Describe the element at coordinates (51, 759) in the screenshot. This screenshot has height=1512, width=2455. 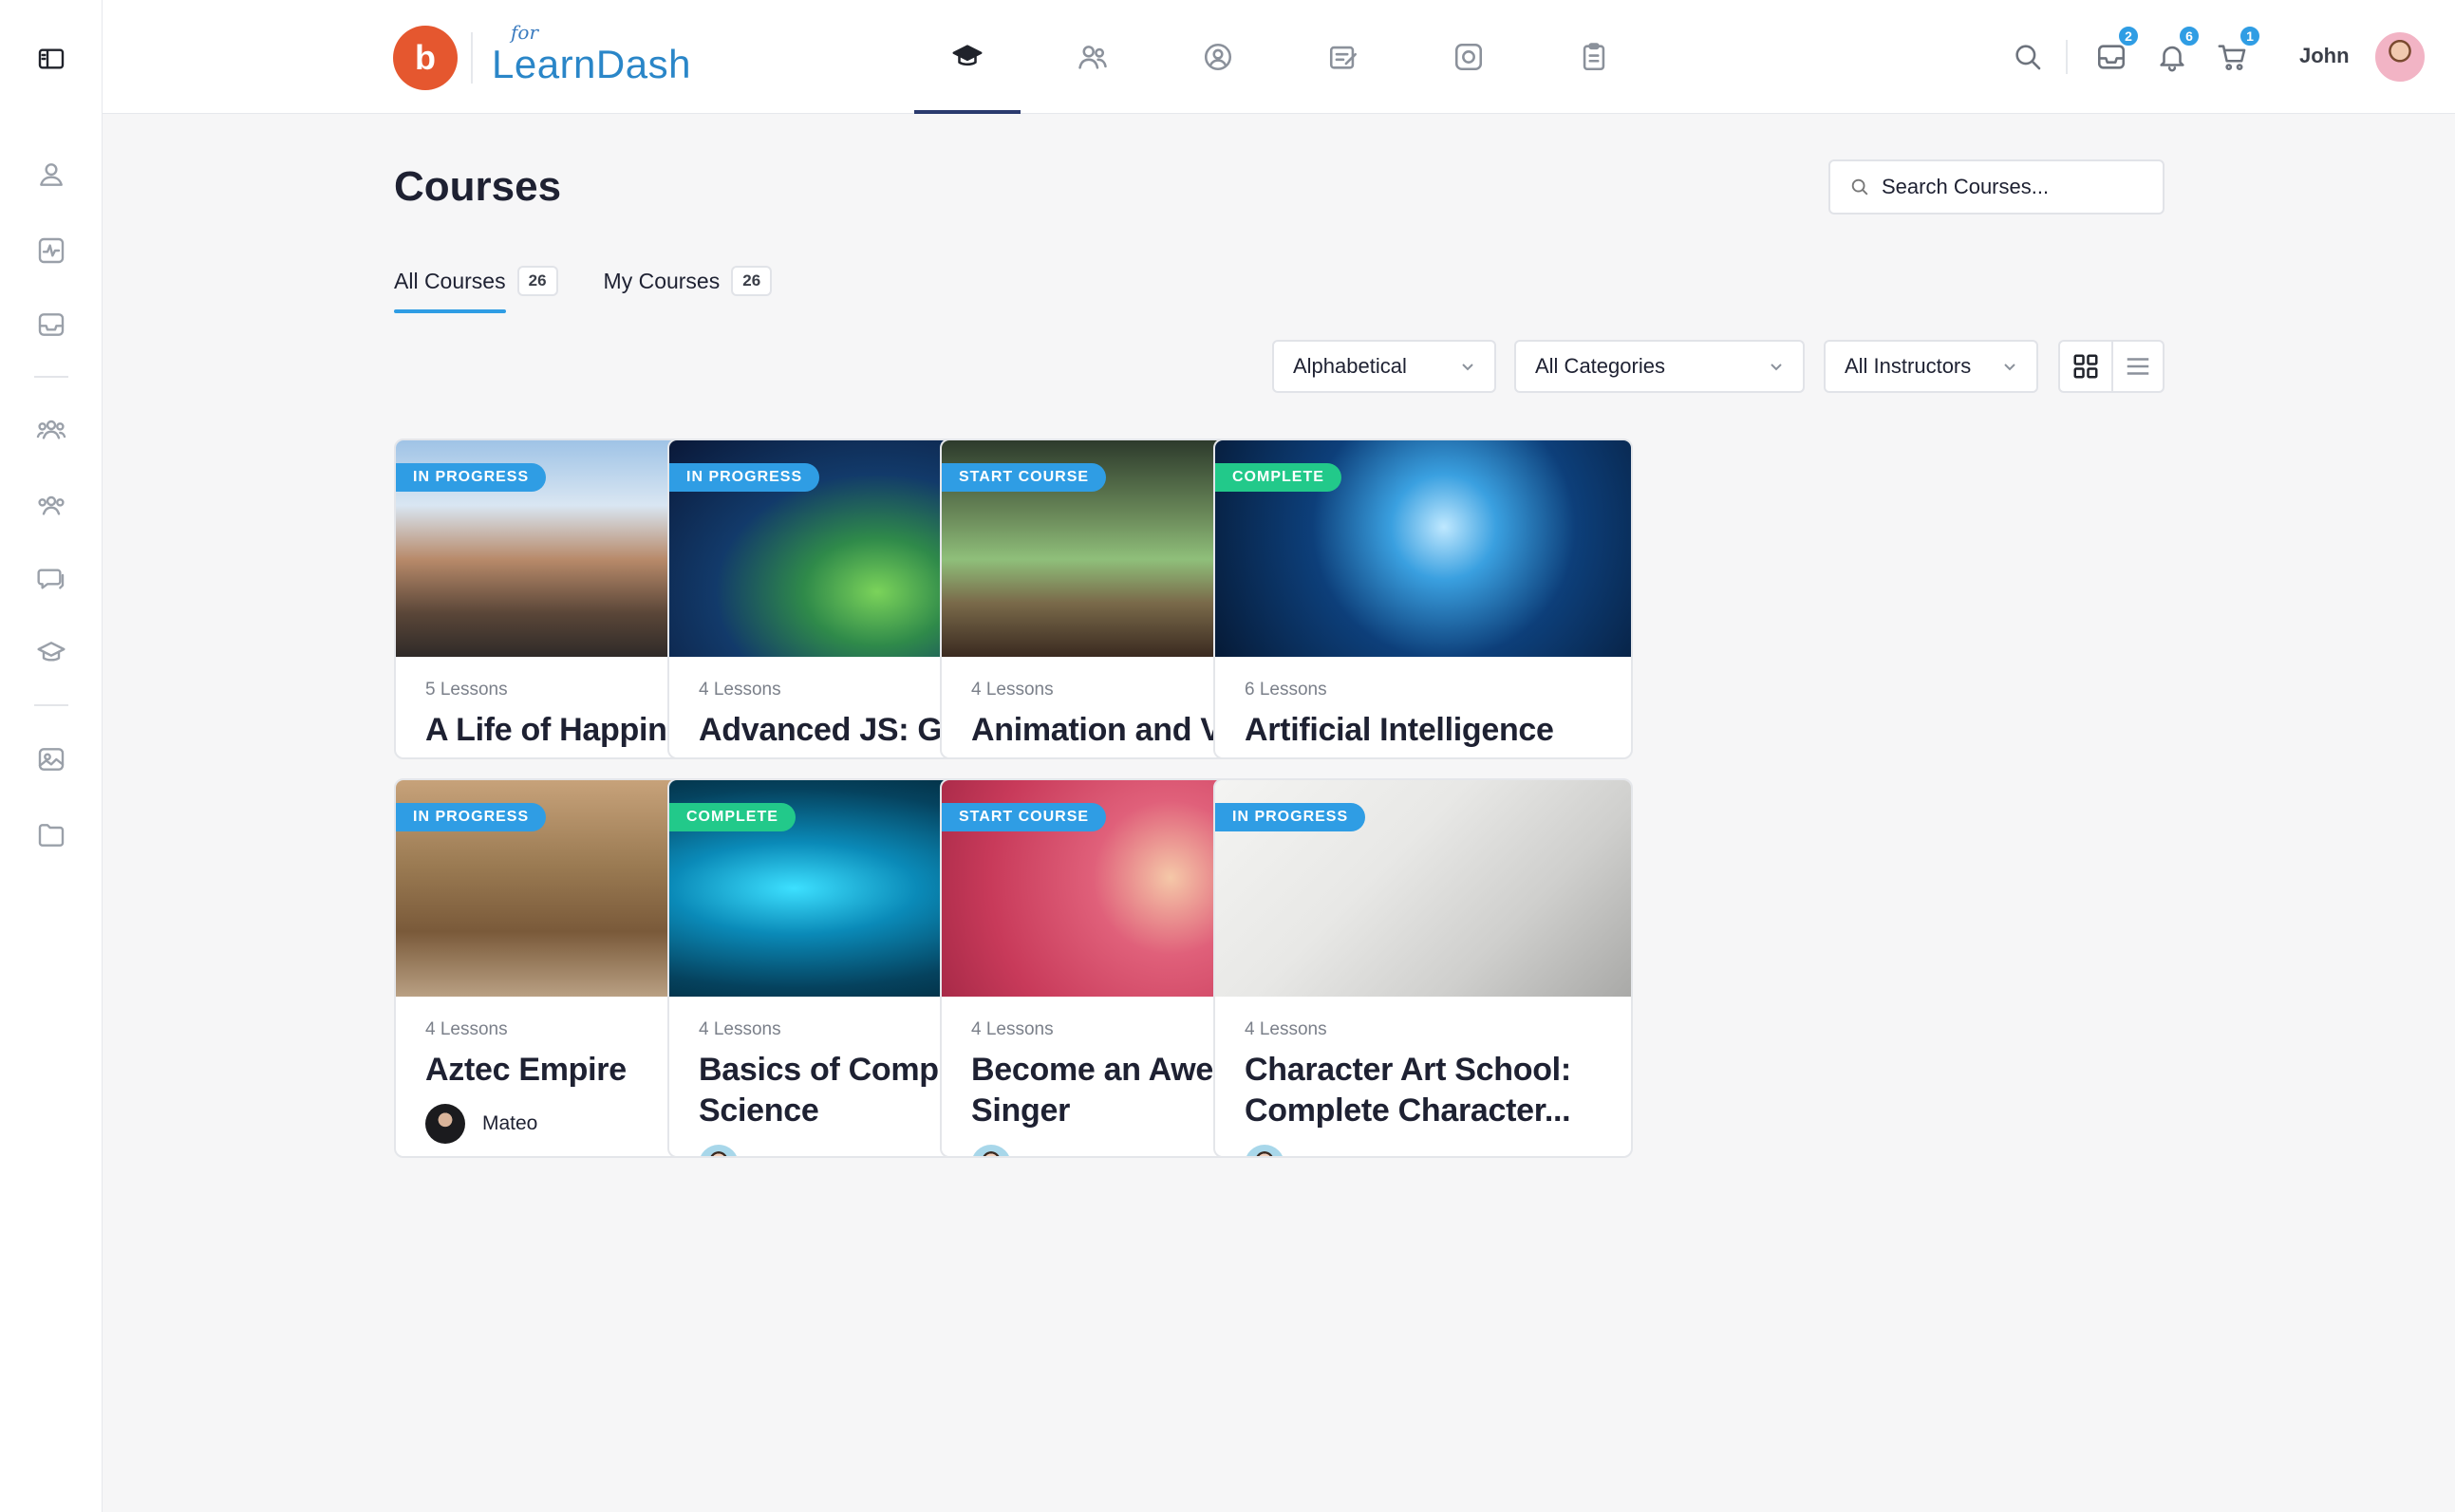
I see `photos-icon` at that location.